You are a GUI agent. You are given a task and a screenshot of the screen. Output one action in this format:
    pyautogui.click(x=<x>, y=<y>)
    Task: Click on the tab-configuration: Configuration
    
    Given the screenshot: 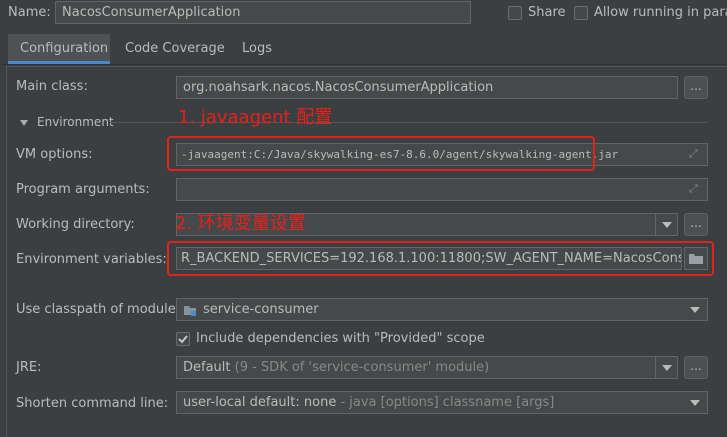 What is the action you would take?
    pyautogui.click(x=59, y=49)
    